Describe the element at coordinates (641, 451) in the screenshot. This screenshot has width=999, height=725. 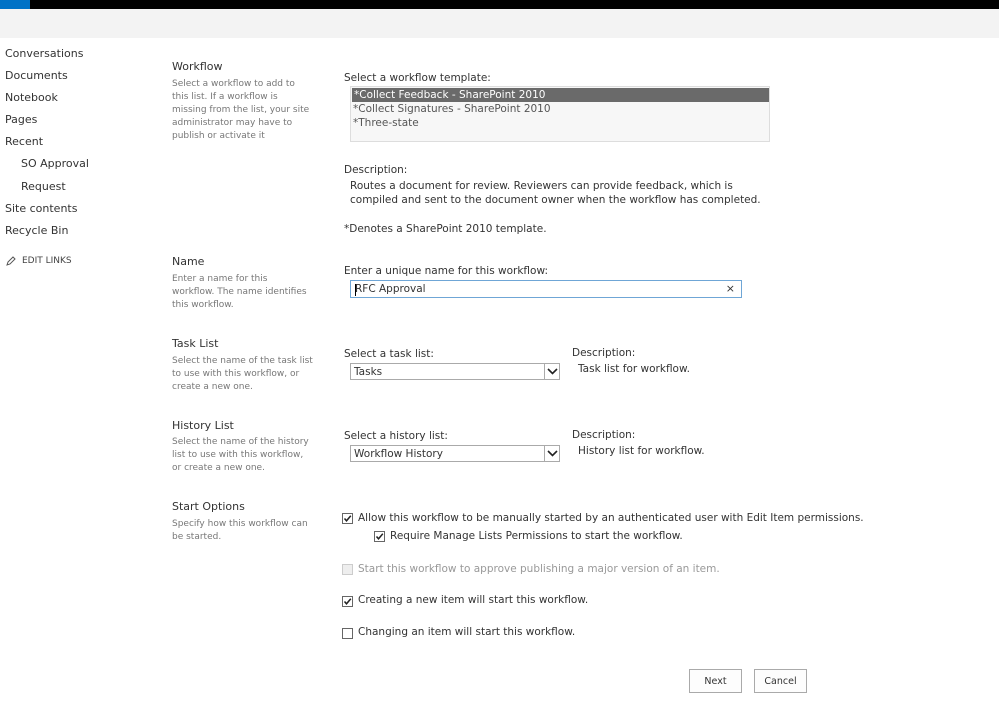
I see `history-list-description: History list for workflow.` at that location.